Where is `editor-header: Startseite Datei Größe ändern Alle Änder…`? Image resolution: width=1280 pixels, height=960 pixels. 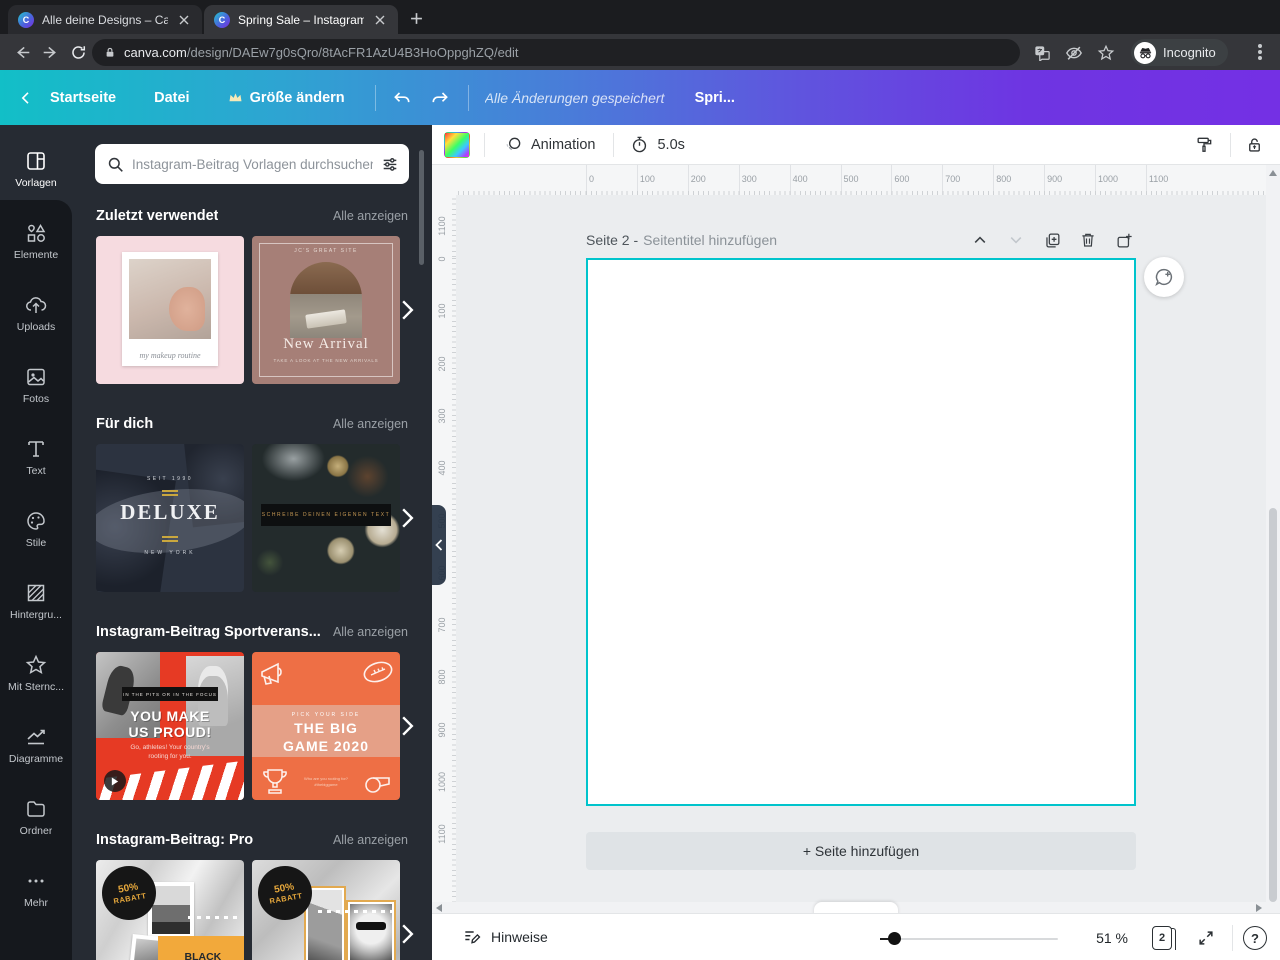 editor-header: Startseite Datei Größe ändern Alle Änder… is located at coordinates (640, 129).